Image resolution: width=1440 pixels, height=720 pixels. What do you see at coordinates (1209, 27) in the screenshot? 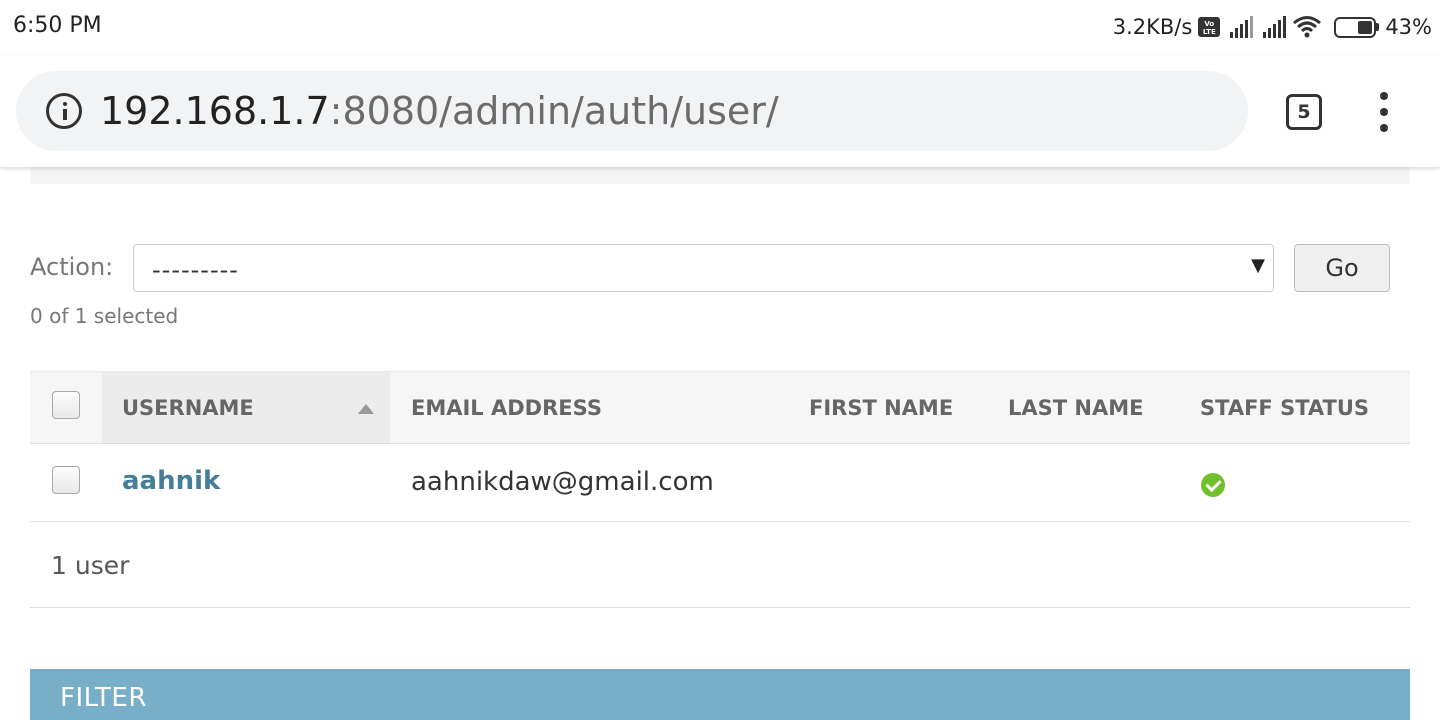
I see `volte-icon: Vo LTE` at bounding box center [1209, 27].